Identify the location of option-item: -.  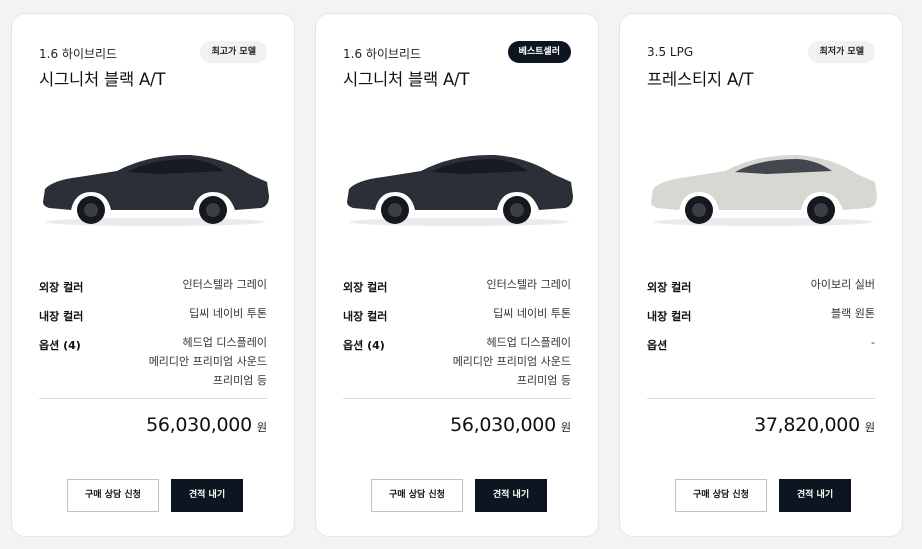
(873, 342).